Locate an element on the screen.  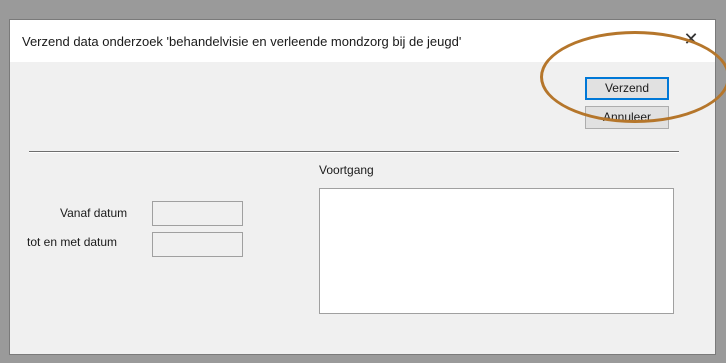
to-date-field is located at coordinates (197, 244).